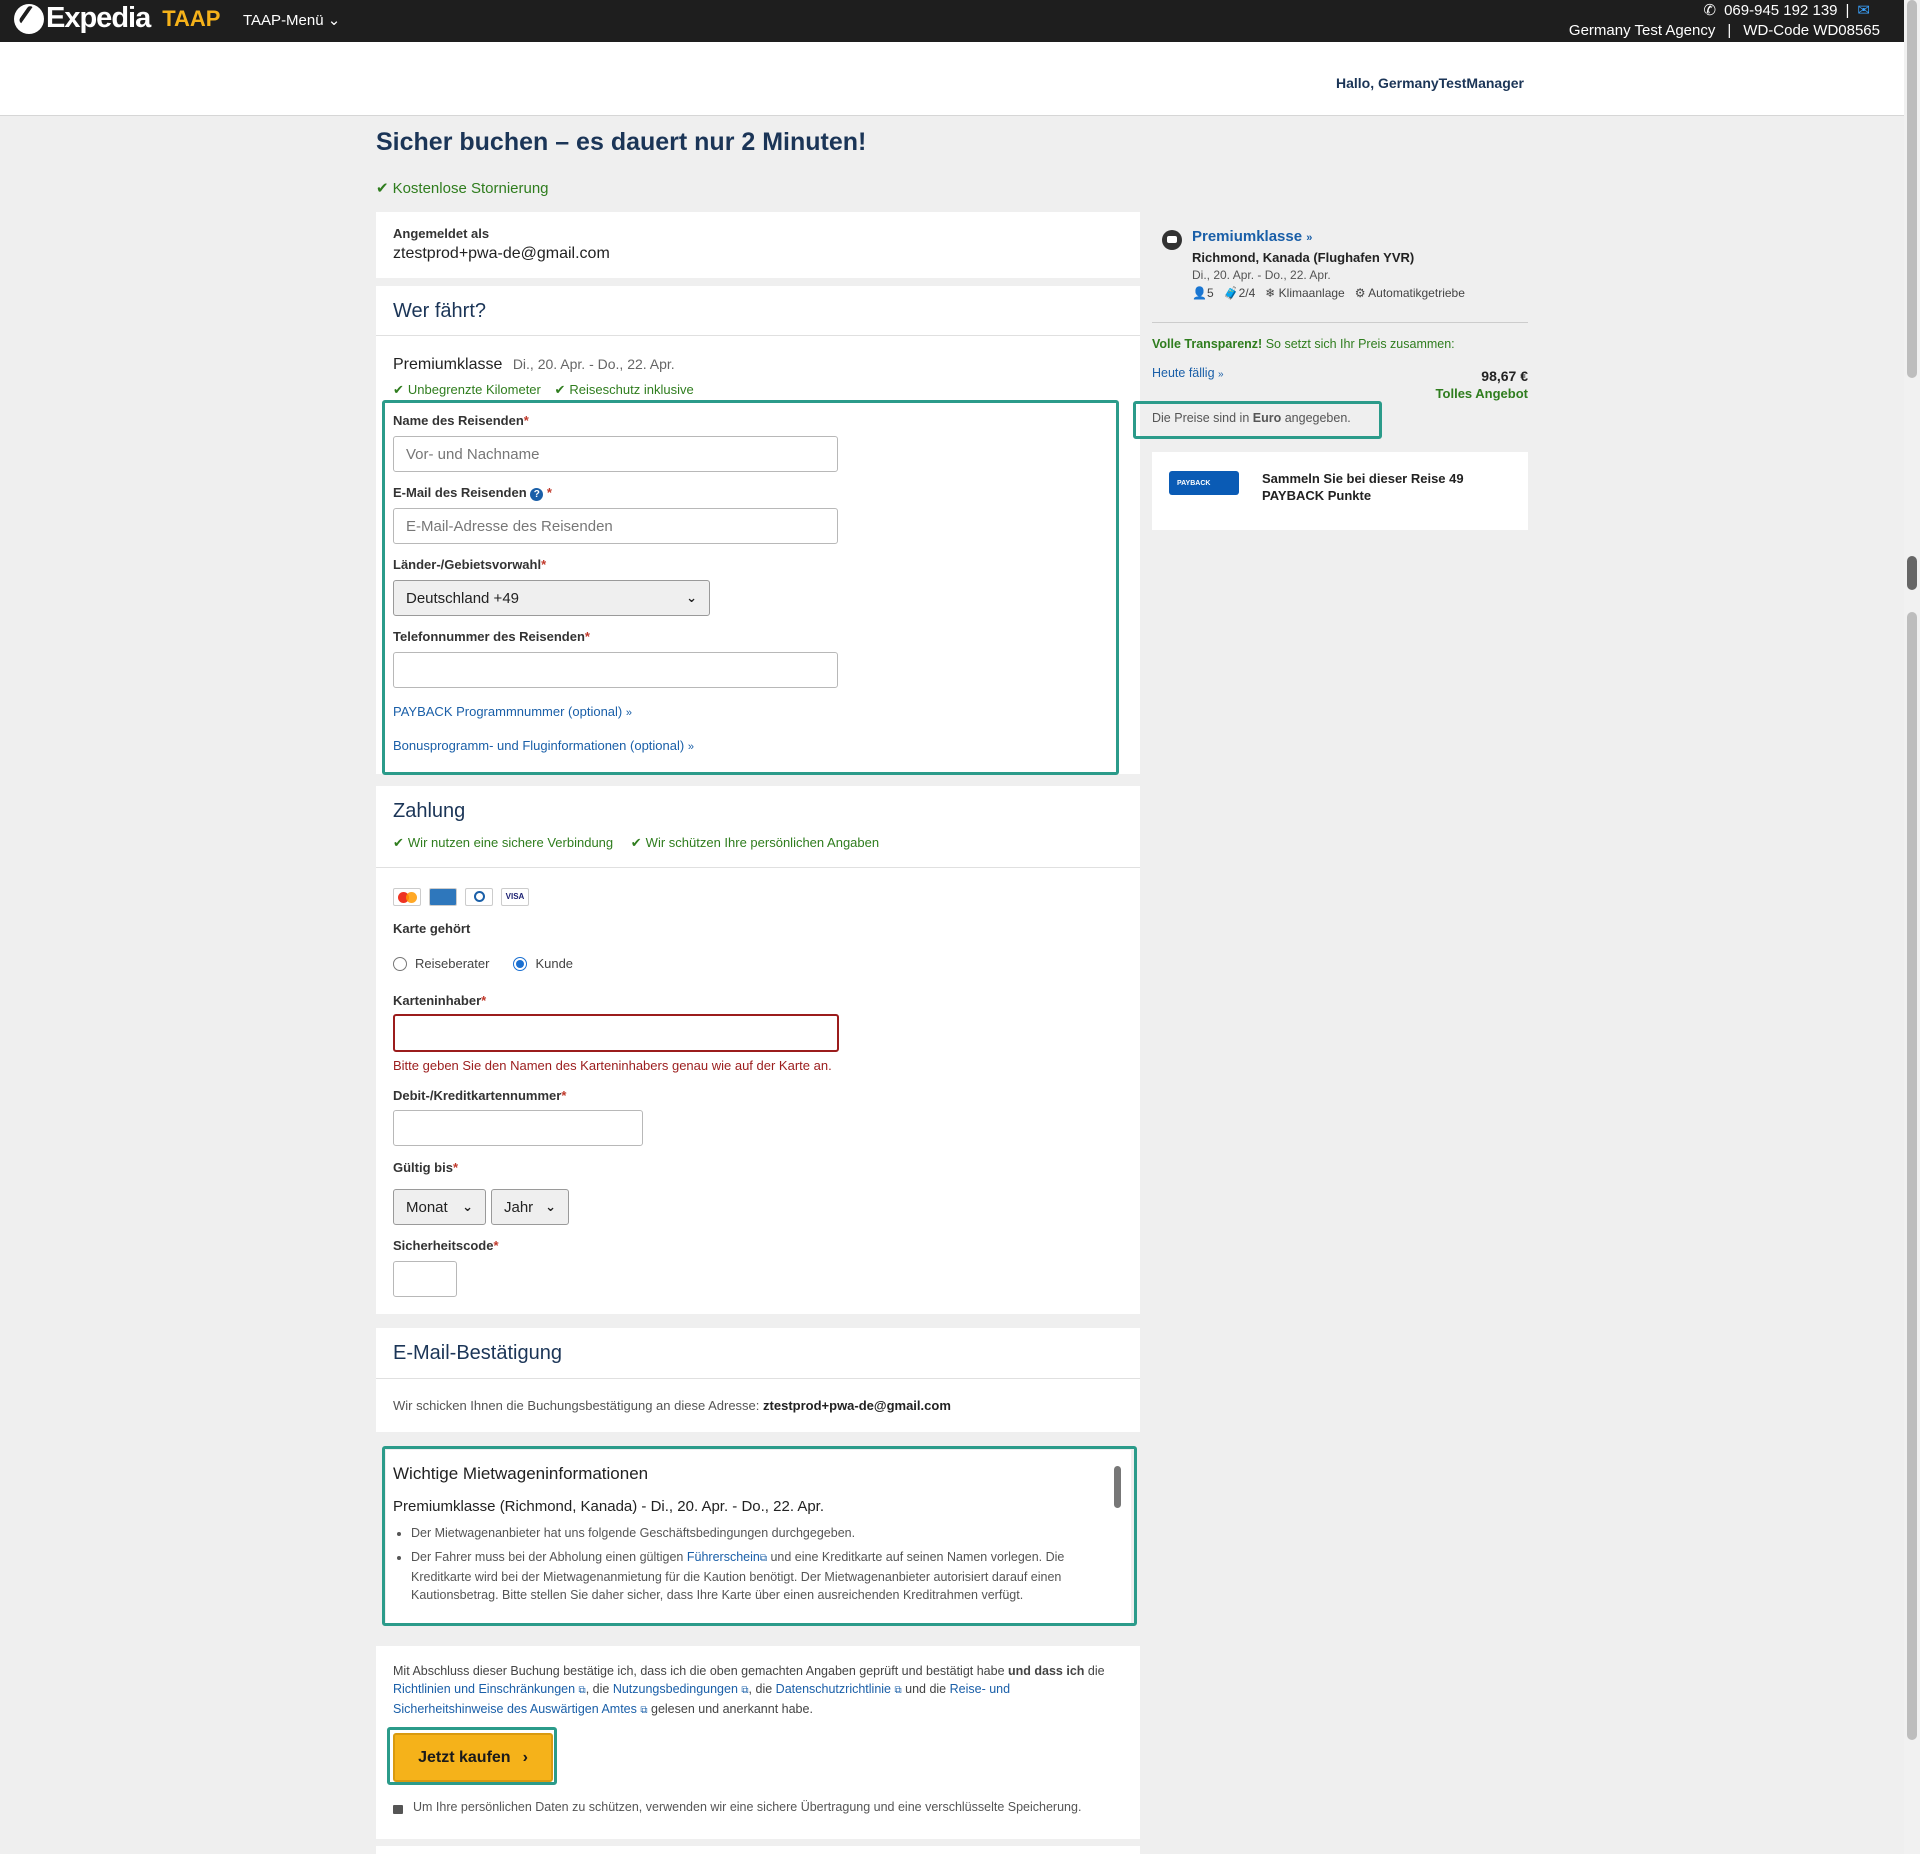  I want to click on year-value: Jahr, so click(519, 1207).